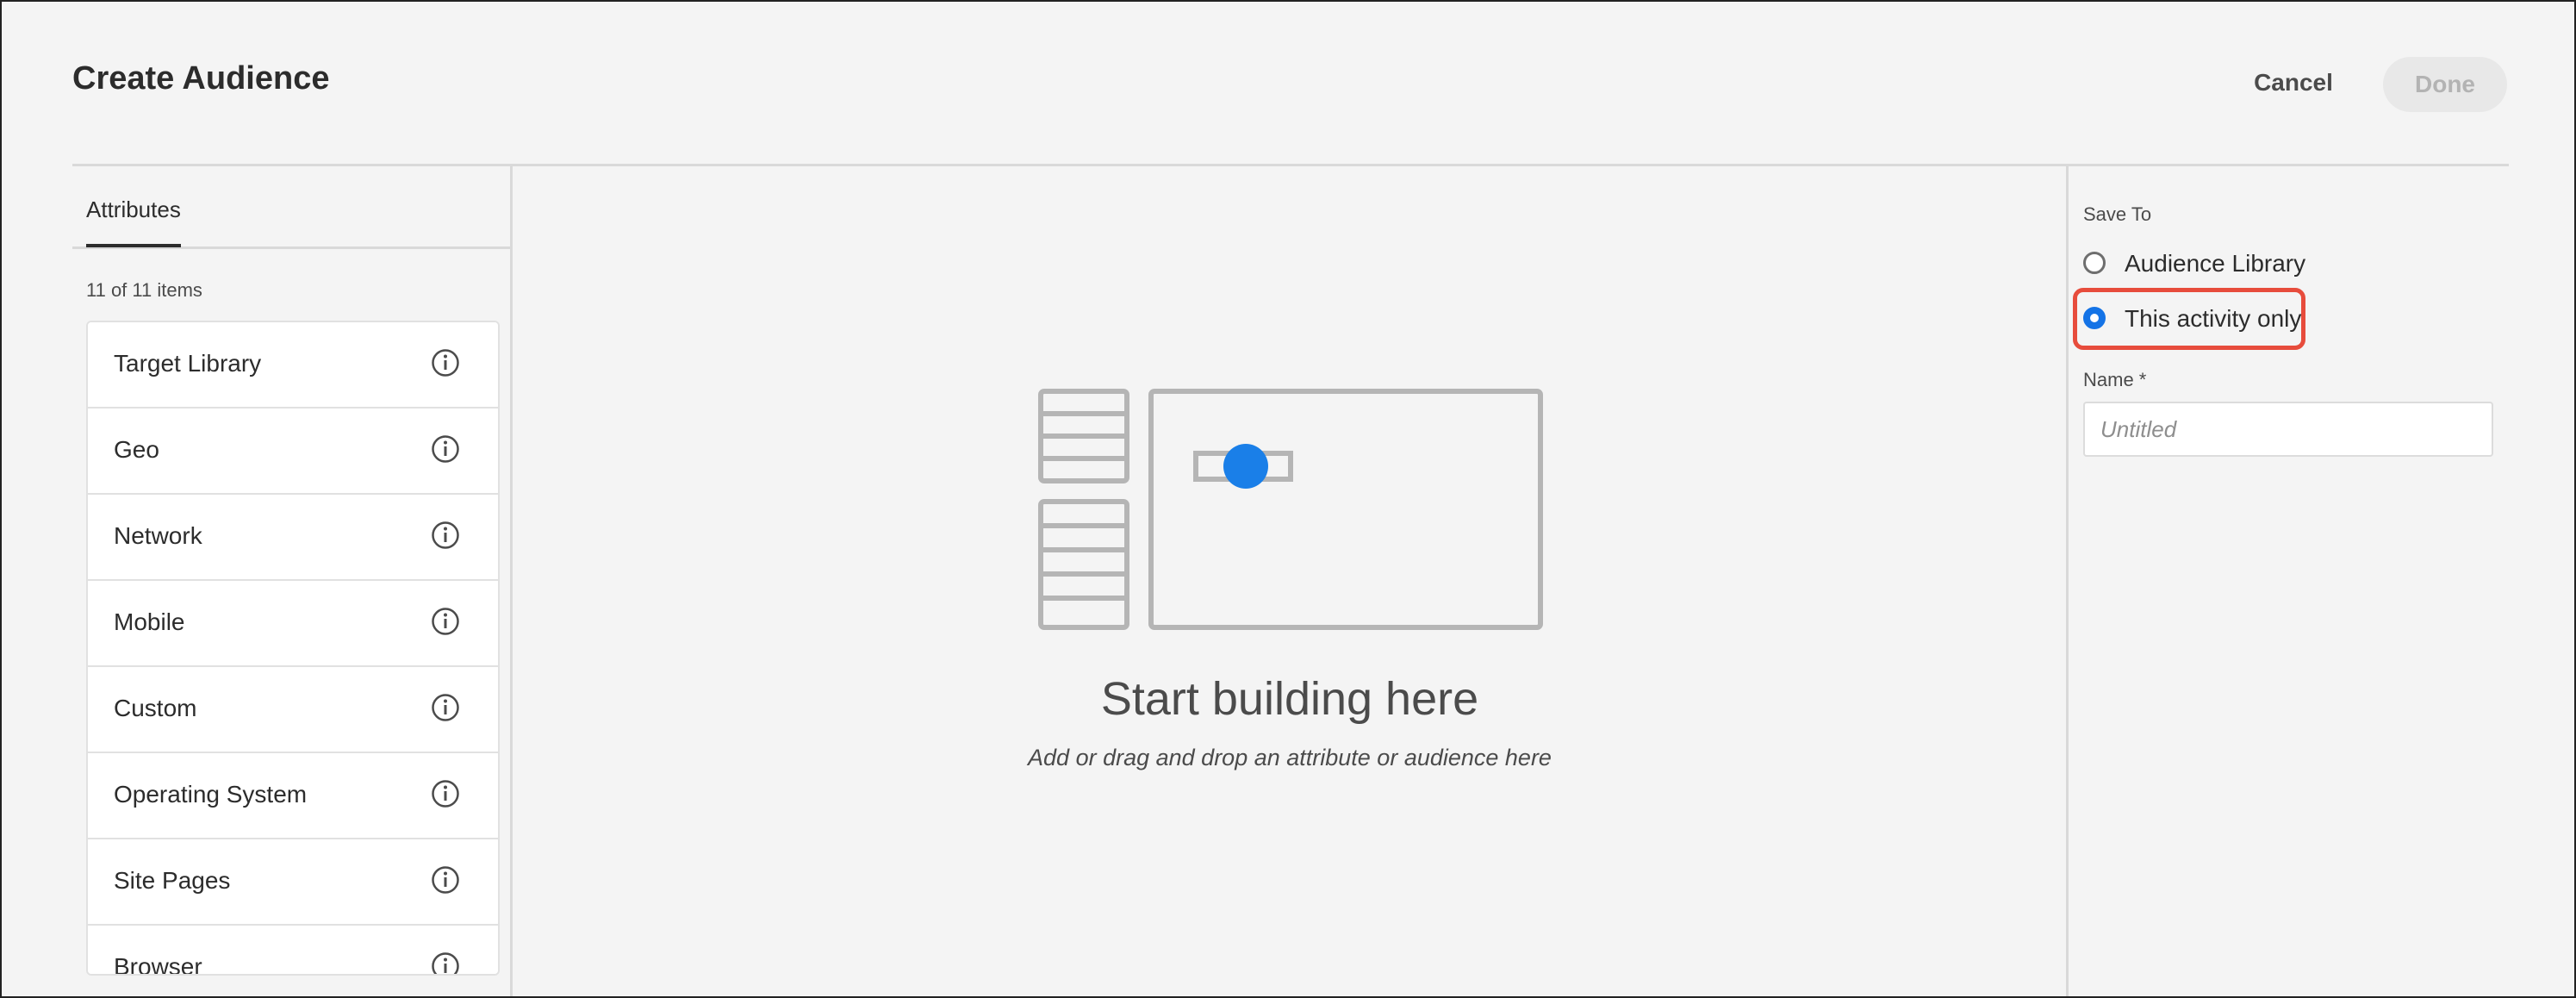 This screenshot has height=998, width=2576. Describe the element at coordinates (293, 624) in the screenshot. I see `attribute-item-mobile: Mobile` at that location.